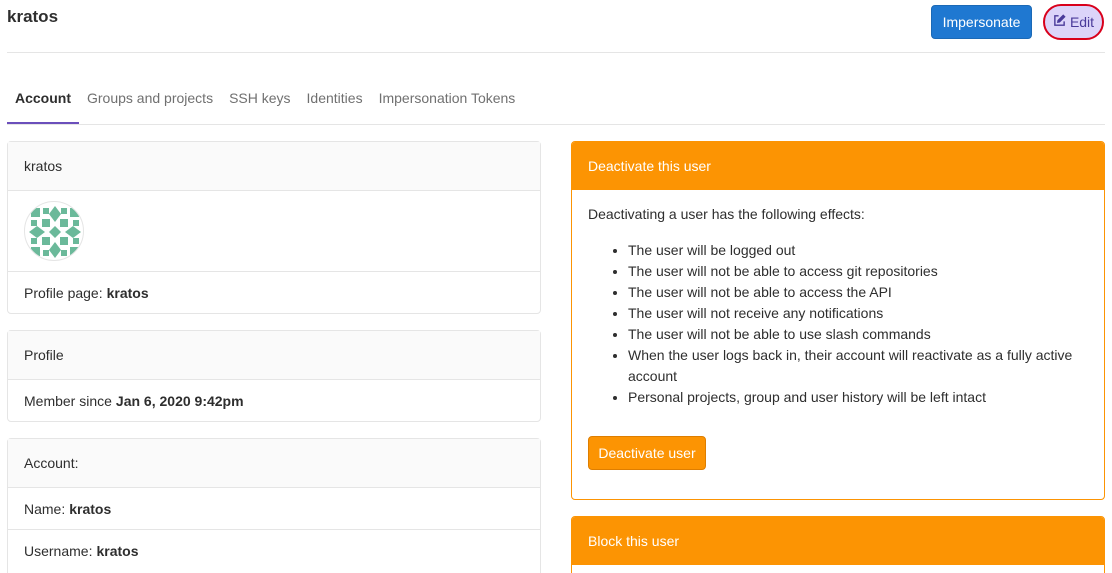 This screenshot has width=1112, height=573. What do you see at coordinates (90, 508) in the screenshot?
I see `name-value: kratos` at bounding box center [90, 508].